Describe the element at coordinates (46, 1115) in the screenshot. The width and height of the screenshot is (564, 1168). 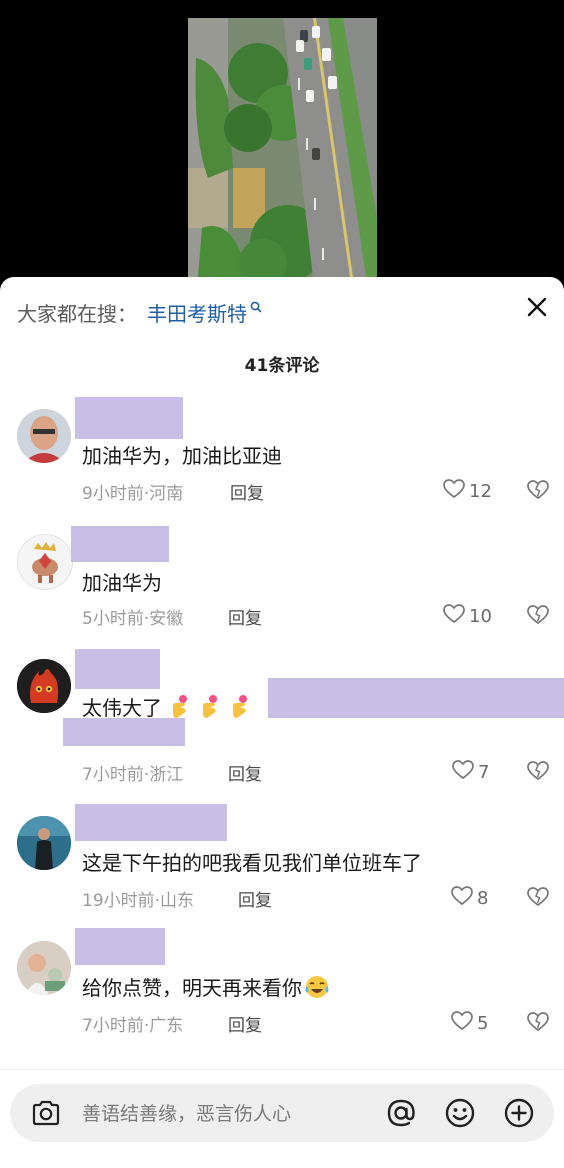
I see `camera-icon` at that location.